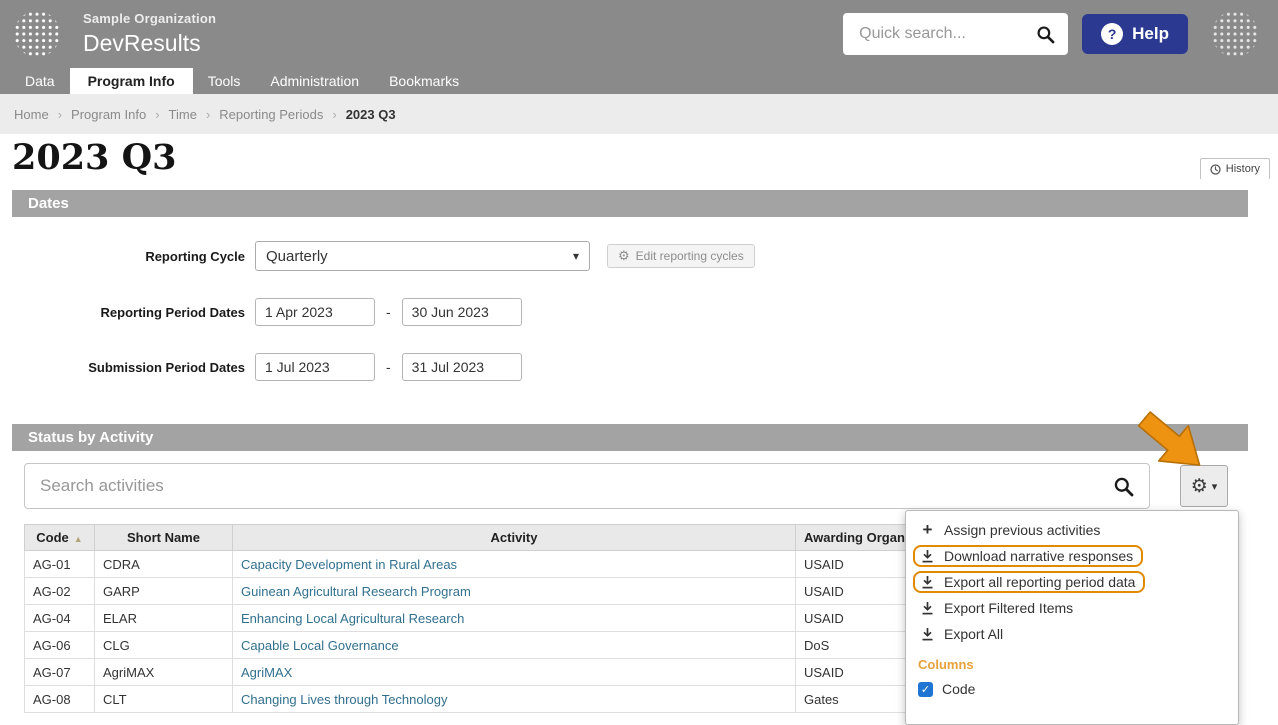 This screenshot has height=725, width=1278. What do you see at coordinates (349, 564) in the screenshot?
I see `activity-link: Capacity Development in Rural Areas` at bounding box center [349, 564].